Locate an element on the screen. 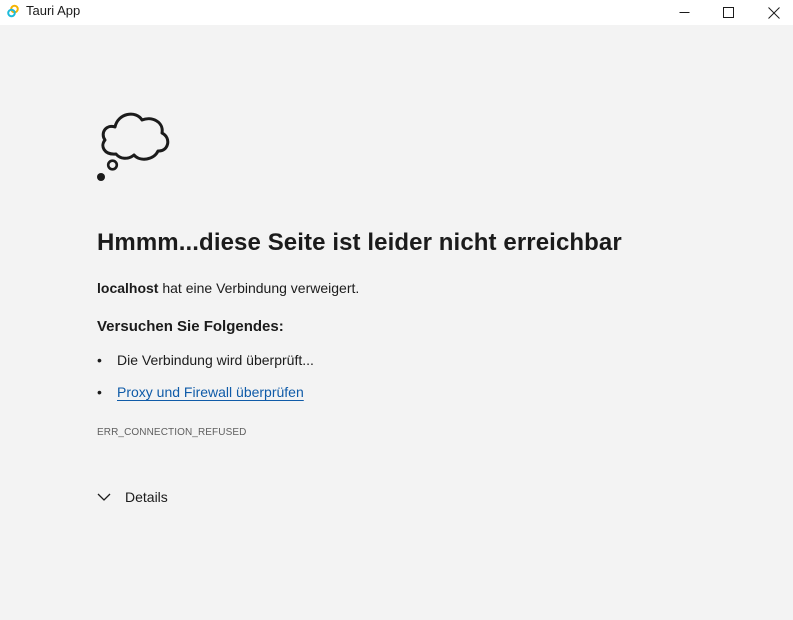 Image resolution: width=793 pixels, height=620 pixels. close-icon is located at coordinates (774, 12).